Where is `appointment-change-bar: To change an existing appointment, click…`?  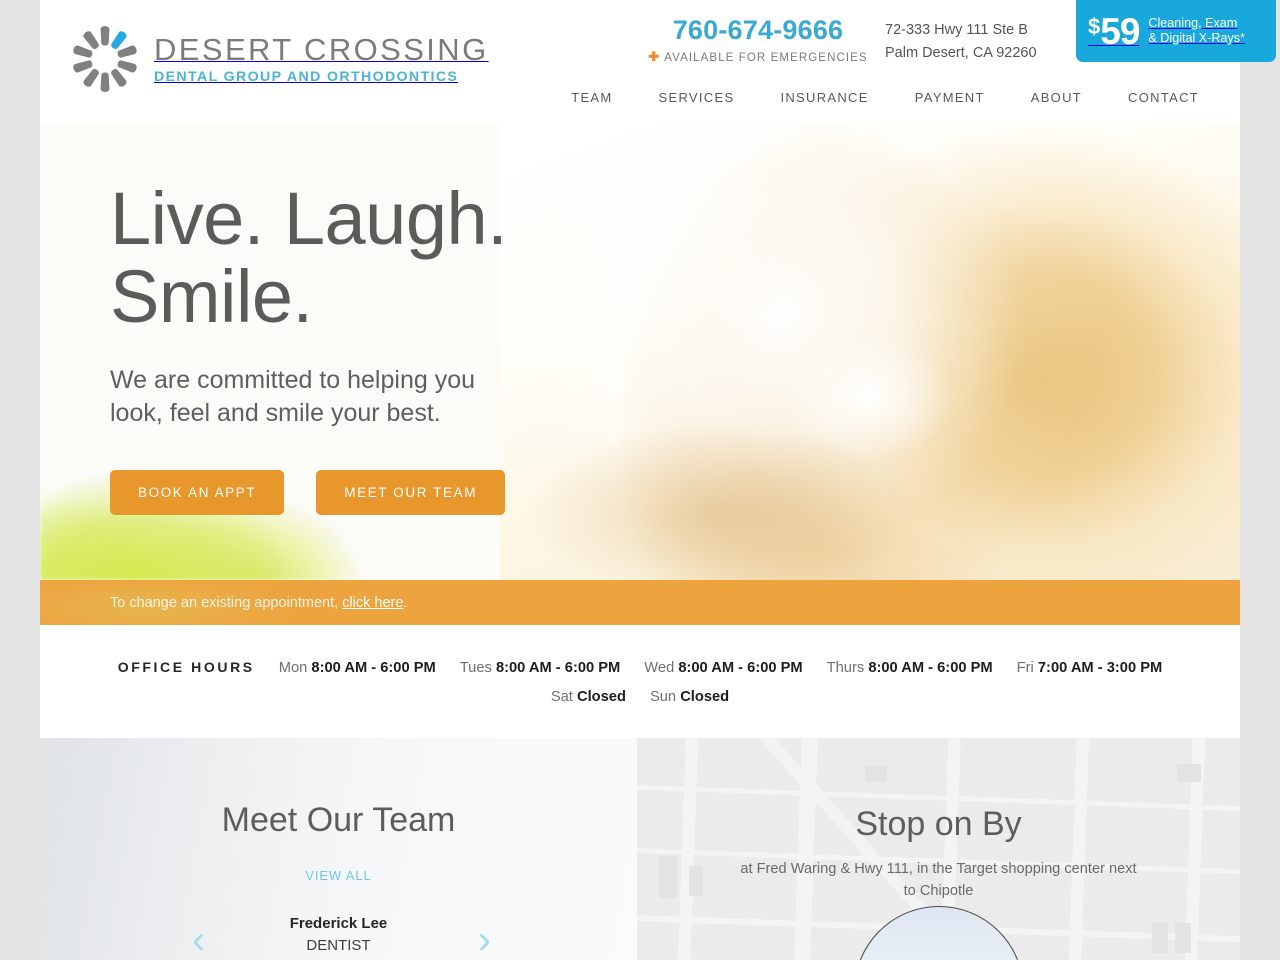 appointment-change-bar: To change an existing appointment, click… is located at coordinates (640, 602).